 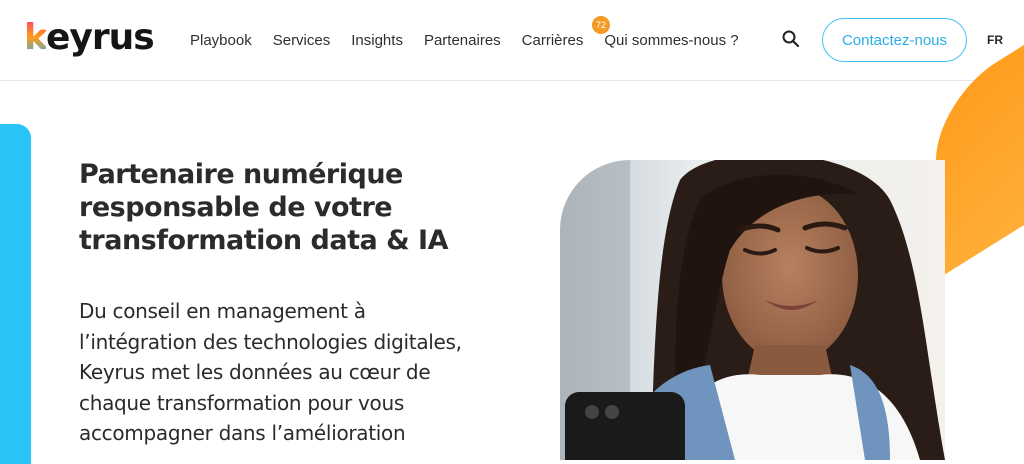 I want to click on language-switcher: FR, so click(x=995, y=40).